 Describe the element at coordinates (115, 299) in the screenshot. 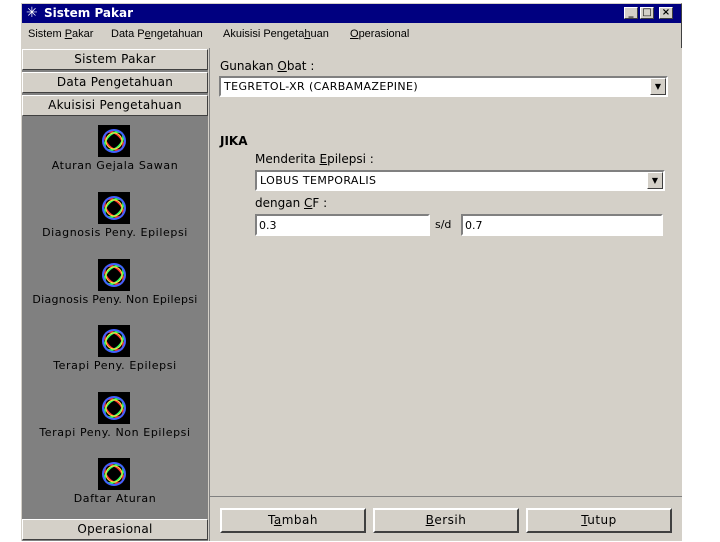

I see `sidebar-item-label: Diagnosis Peny. Non Epilepsi` at that location.